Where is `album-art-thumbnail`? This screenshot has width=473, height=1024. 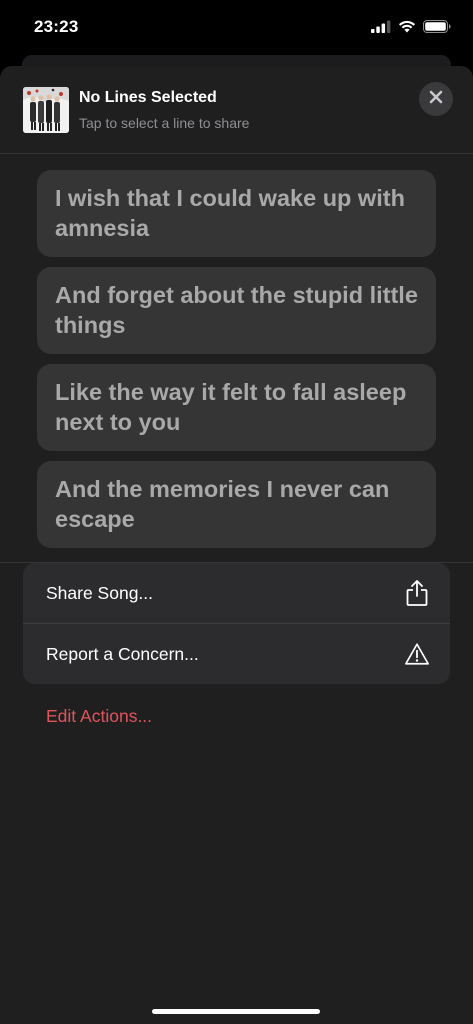 album-art-thumbnail is located at coordinates (46, 110).